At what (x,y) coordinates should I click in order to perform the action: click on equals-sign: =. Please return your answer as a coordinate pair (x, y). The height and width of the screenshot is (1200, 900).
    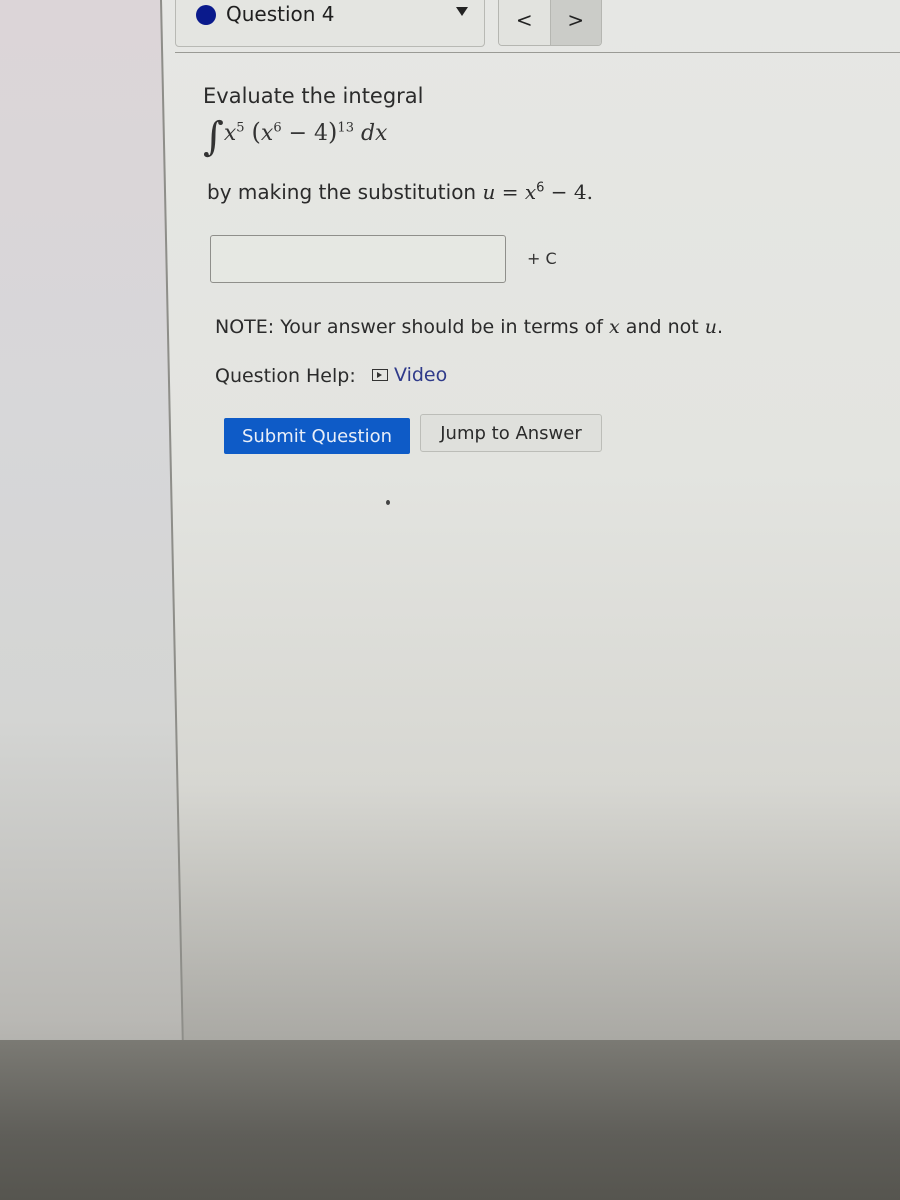
    Looking at the image, I should click on (510, 192).